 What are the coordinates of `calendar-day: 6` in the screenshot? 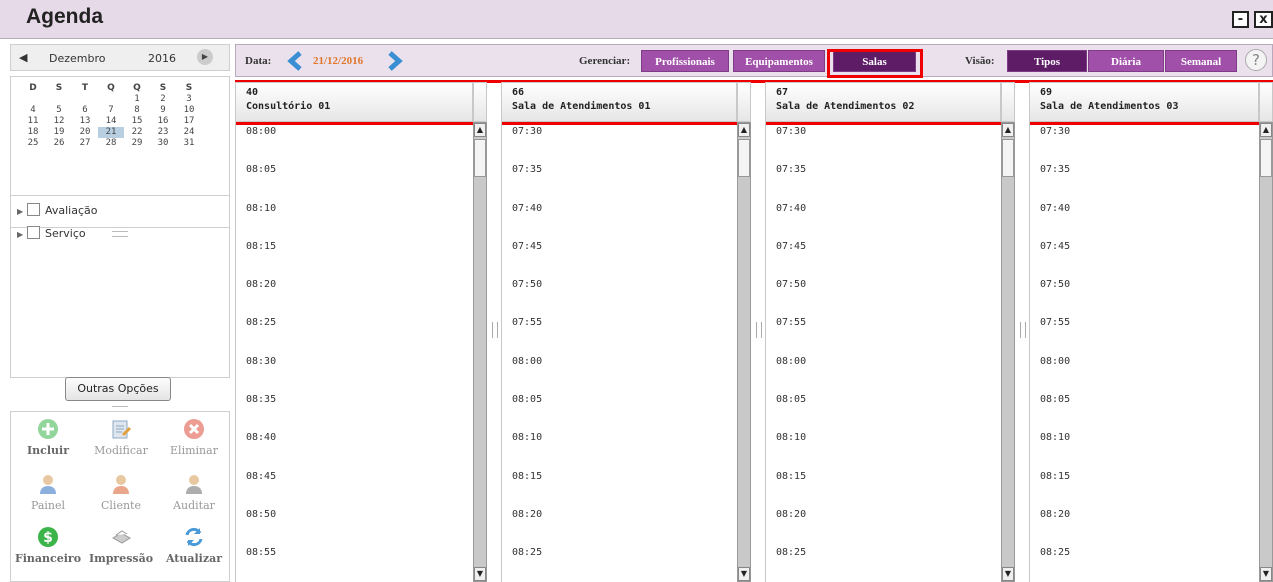 It's located at (85, 110).